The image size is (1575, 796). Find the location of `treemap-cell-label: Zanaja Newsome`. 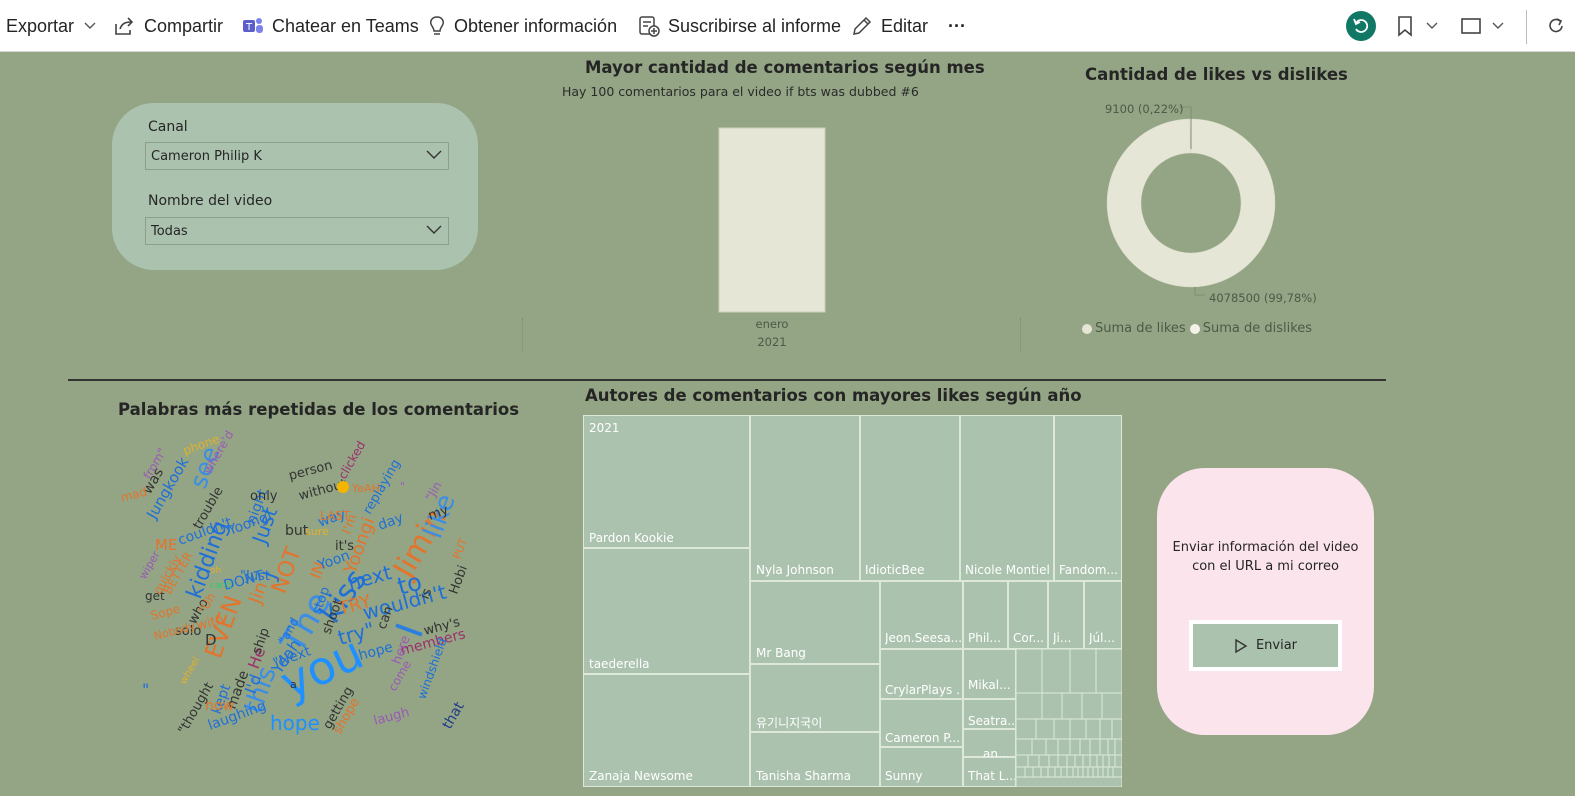

treemap-cell-label: Zanaja Newsome is located at coordinates (641, 776).